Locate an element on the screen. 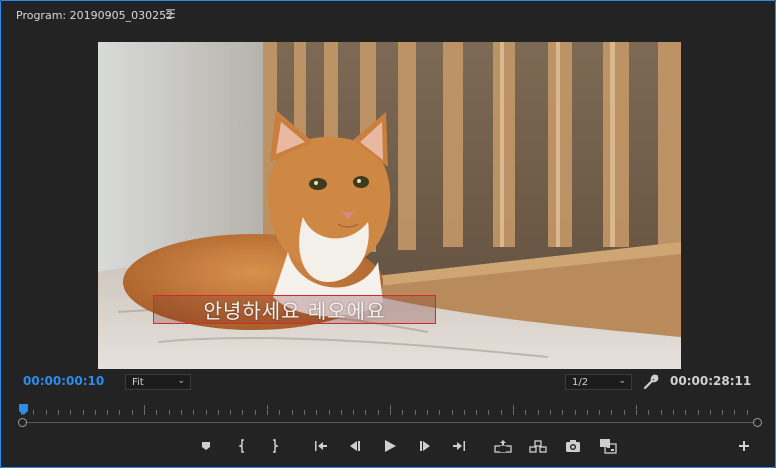 The height and width of the screenshot is (468, 776). current-timecode: 00:00:00:10 is located at coordinates (63, 381).